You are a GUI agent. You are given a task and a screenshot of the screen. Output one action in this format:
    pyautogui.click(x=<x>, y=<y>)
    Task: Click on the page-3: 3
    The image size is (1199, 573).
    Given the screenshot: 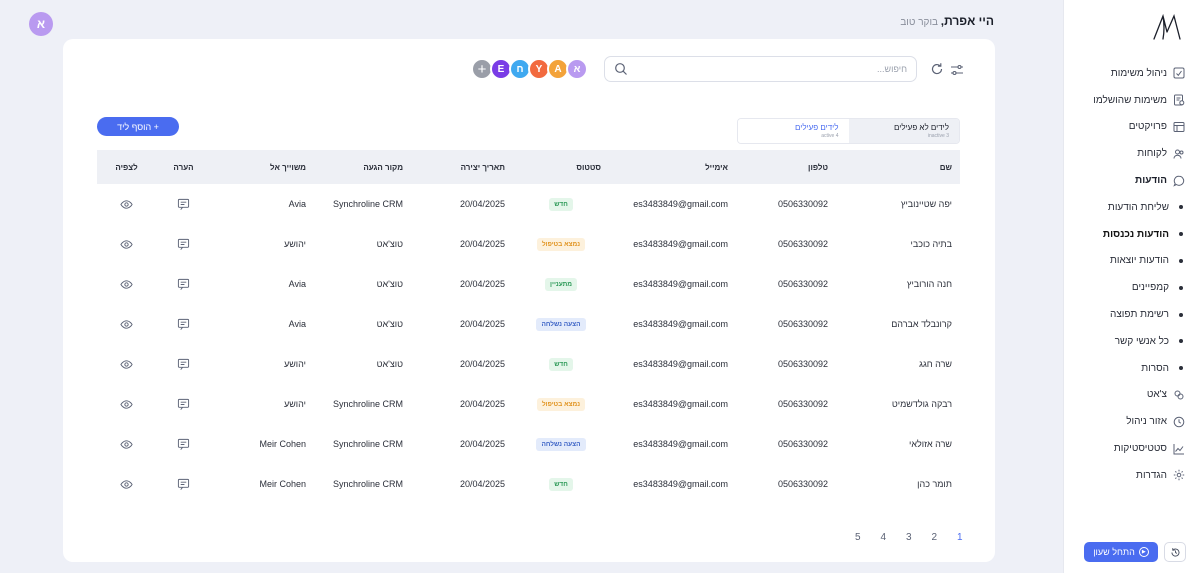 What is the action you would take?
    pyautogui.click(x=909, y=537)
    